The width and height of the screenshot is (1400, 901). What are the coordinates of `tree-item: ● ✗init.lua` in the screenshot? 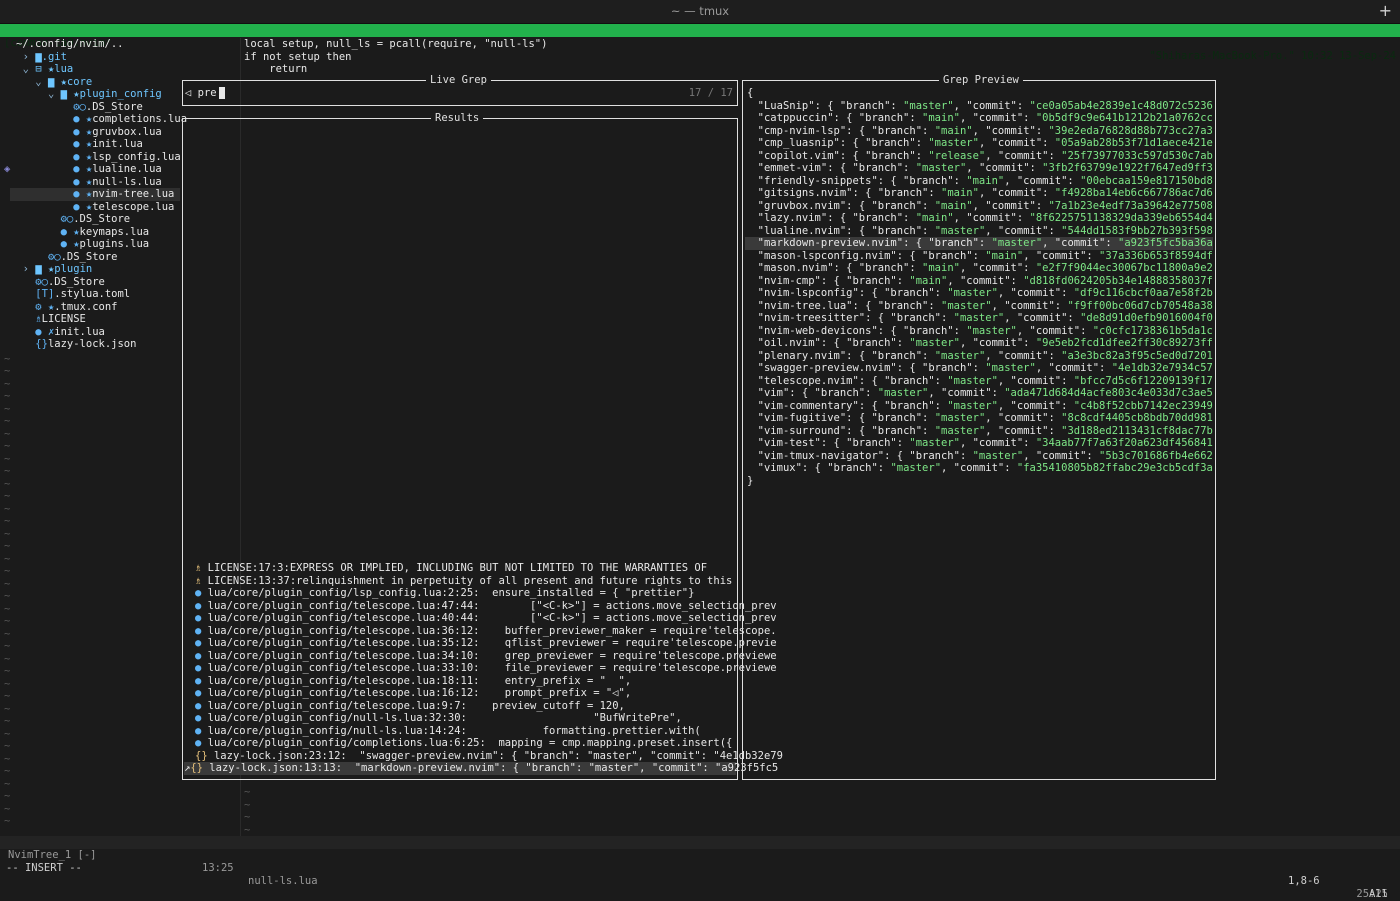 It's located at (95, 332).